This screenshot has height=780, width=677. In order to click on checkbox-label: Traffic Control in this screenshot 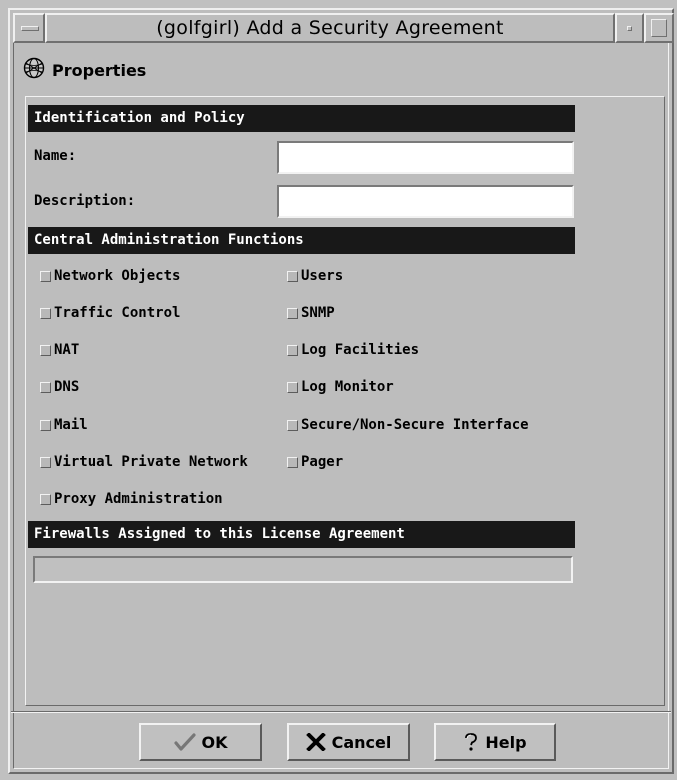, I will do `click(117, 313)`.